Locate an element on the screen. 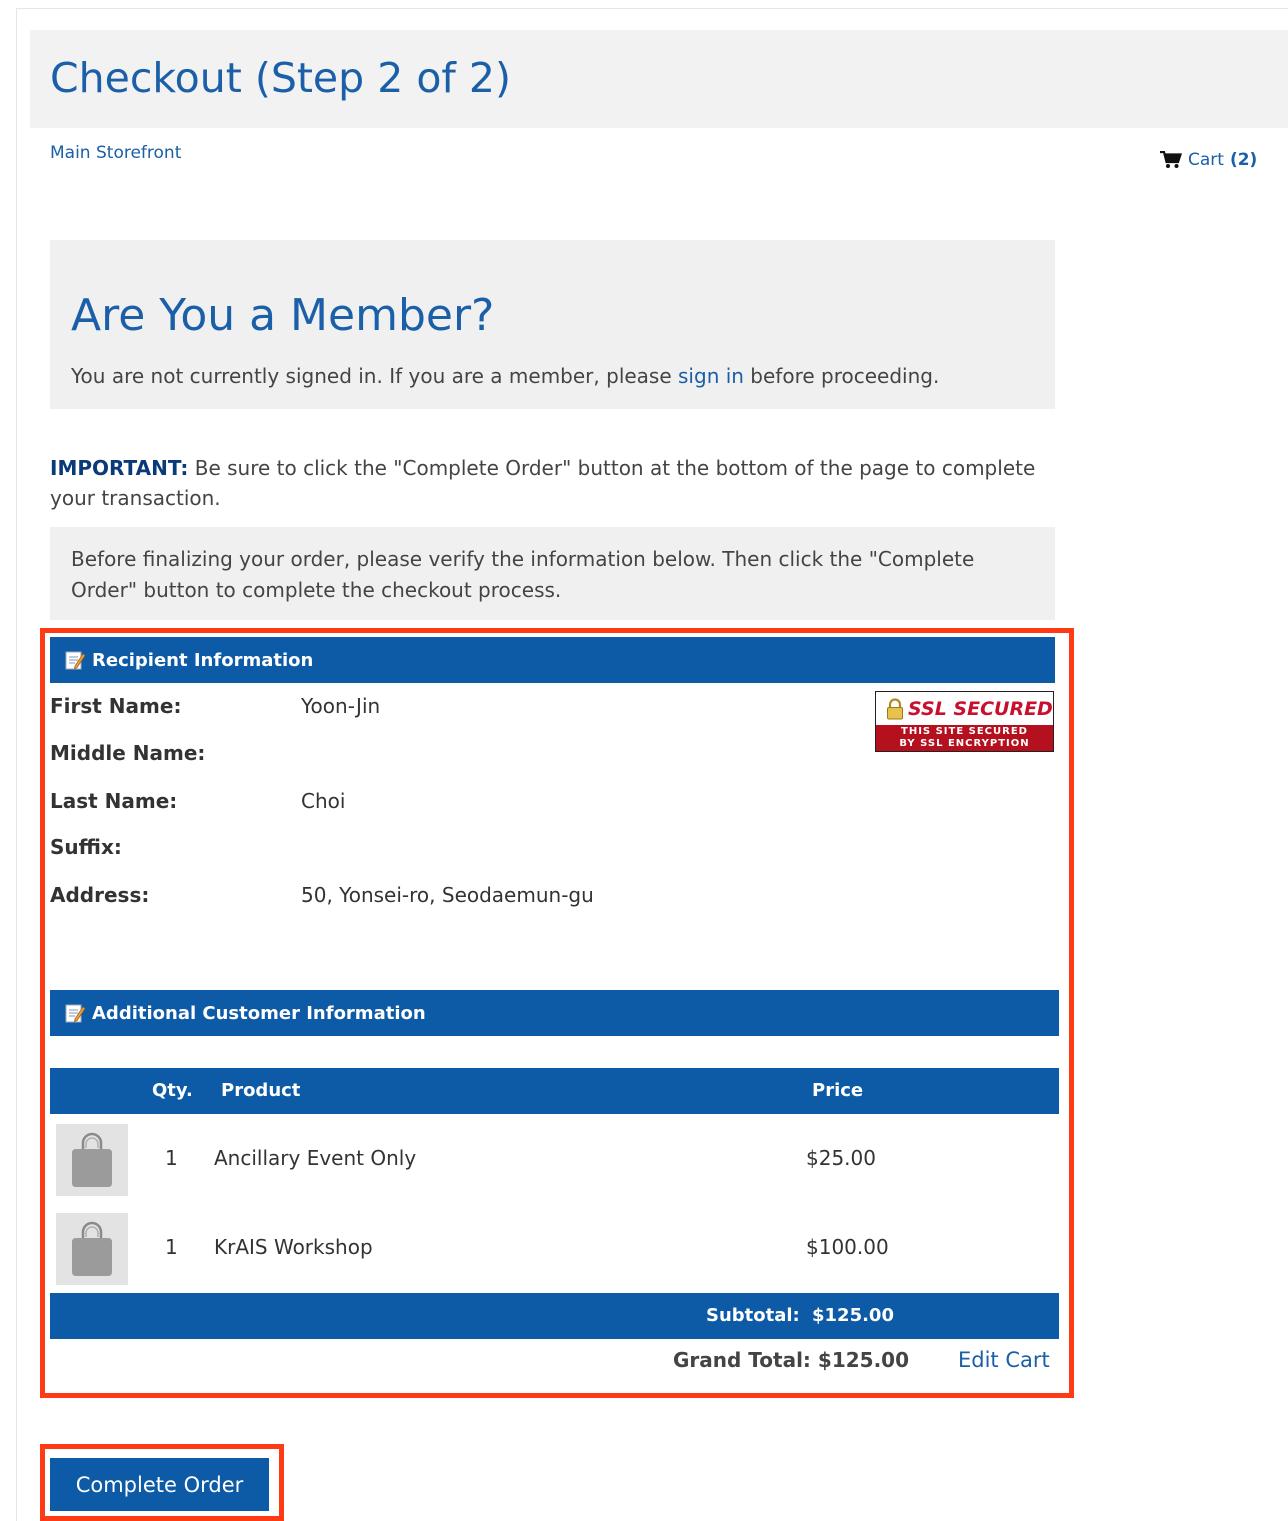 Image resolution: width=1288 pixels, height=1521 pixels. shopping-cart-icon is located at coordinates (1171, 159).